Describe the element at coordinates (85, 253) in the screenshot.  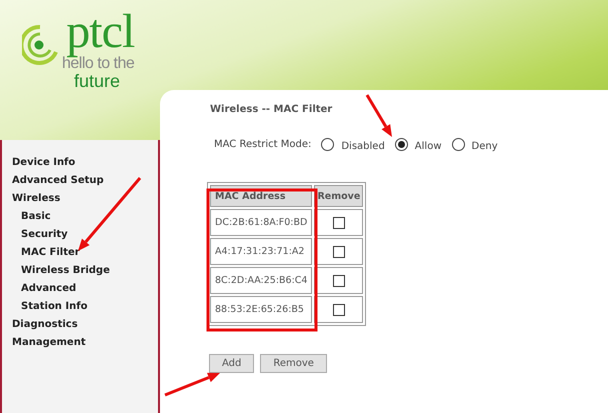
I see `sidebar-item: MAC Filter` at that location.